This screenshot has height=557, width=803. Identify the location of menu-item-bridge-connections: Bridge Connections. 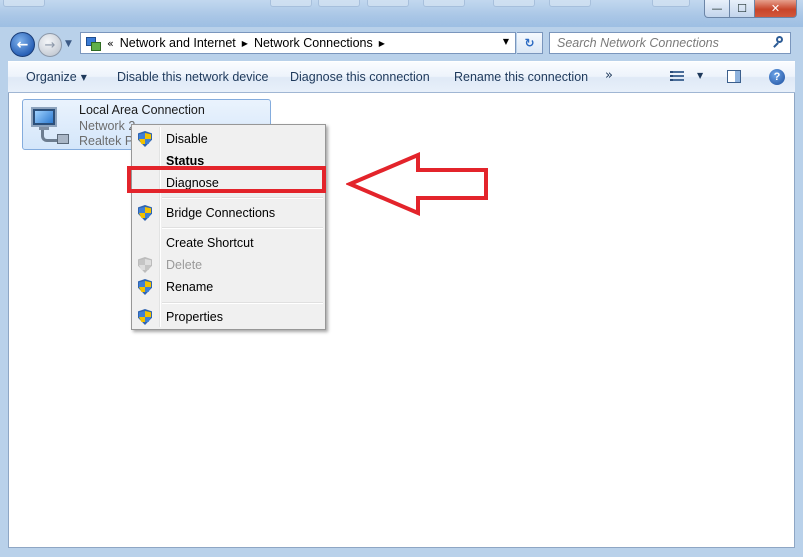
(220, 213).